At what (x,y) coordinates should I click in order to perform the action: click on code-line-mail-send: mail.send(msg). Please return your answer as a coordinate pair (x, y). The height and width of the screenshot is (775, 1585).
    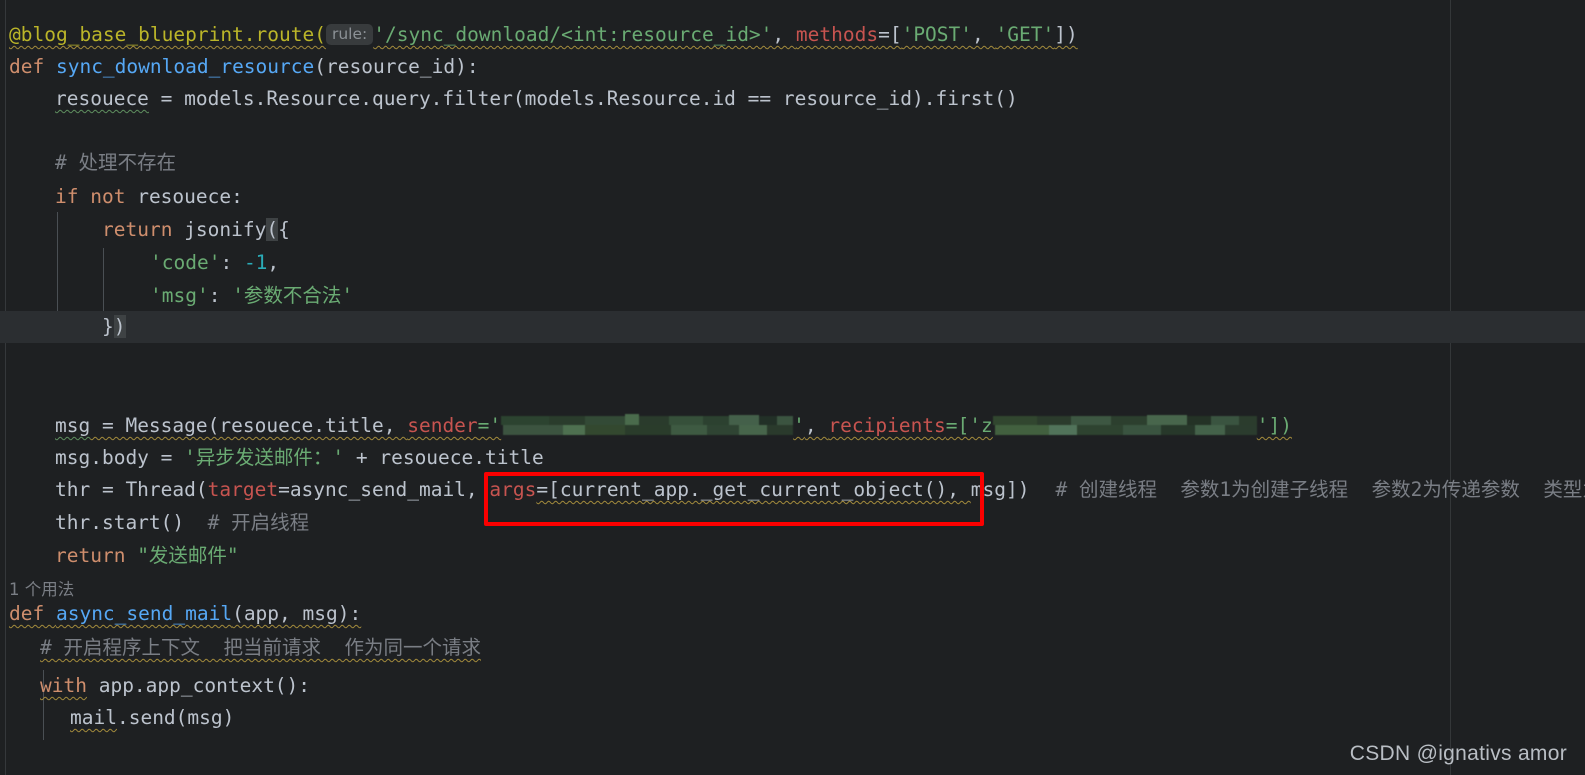
    Looking at the image, I should click on (117, 718).